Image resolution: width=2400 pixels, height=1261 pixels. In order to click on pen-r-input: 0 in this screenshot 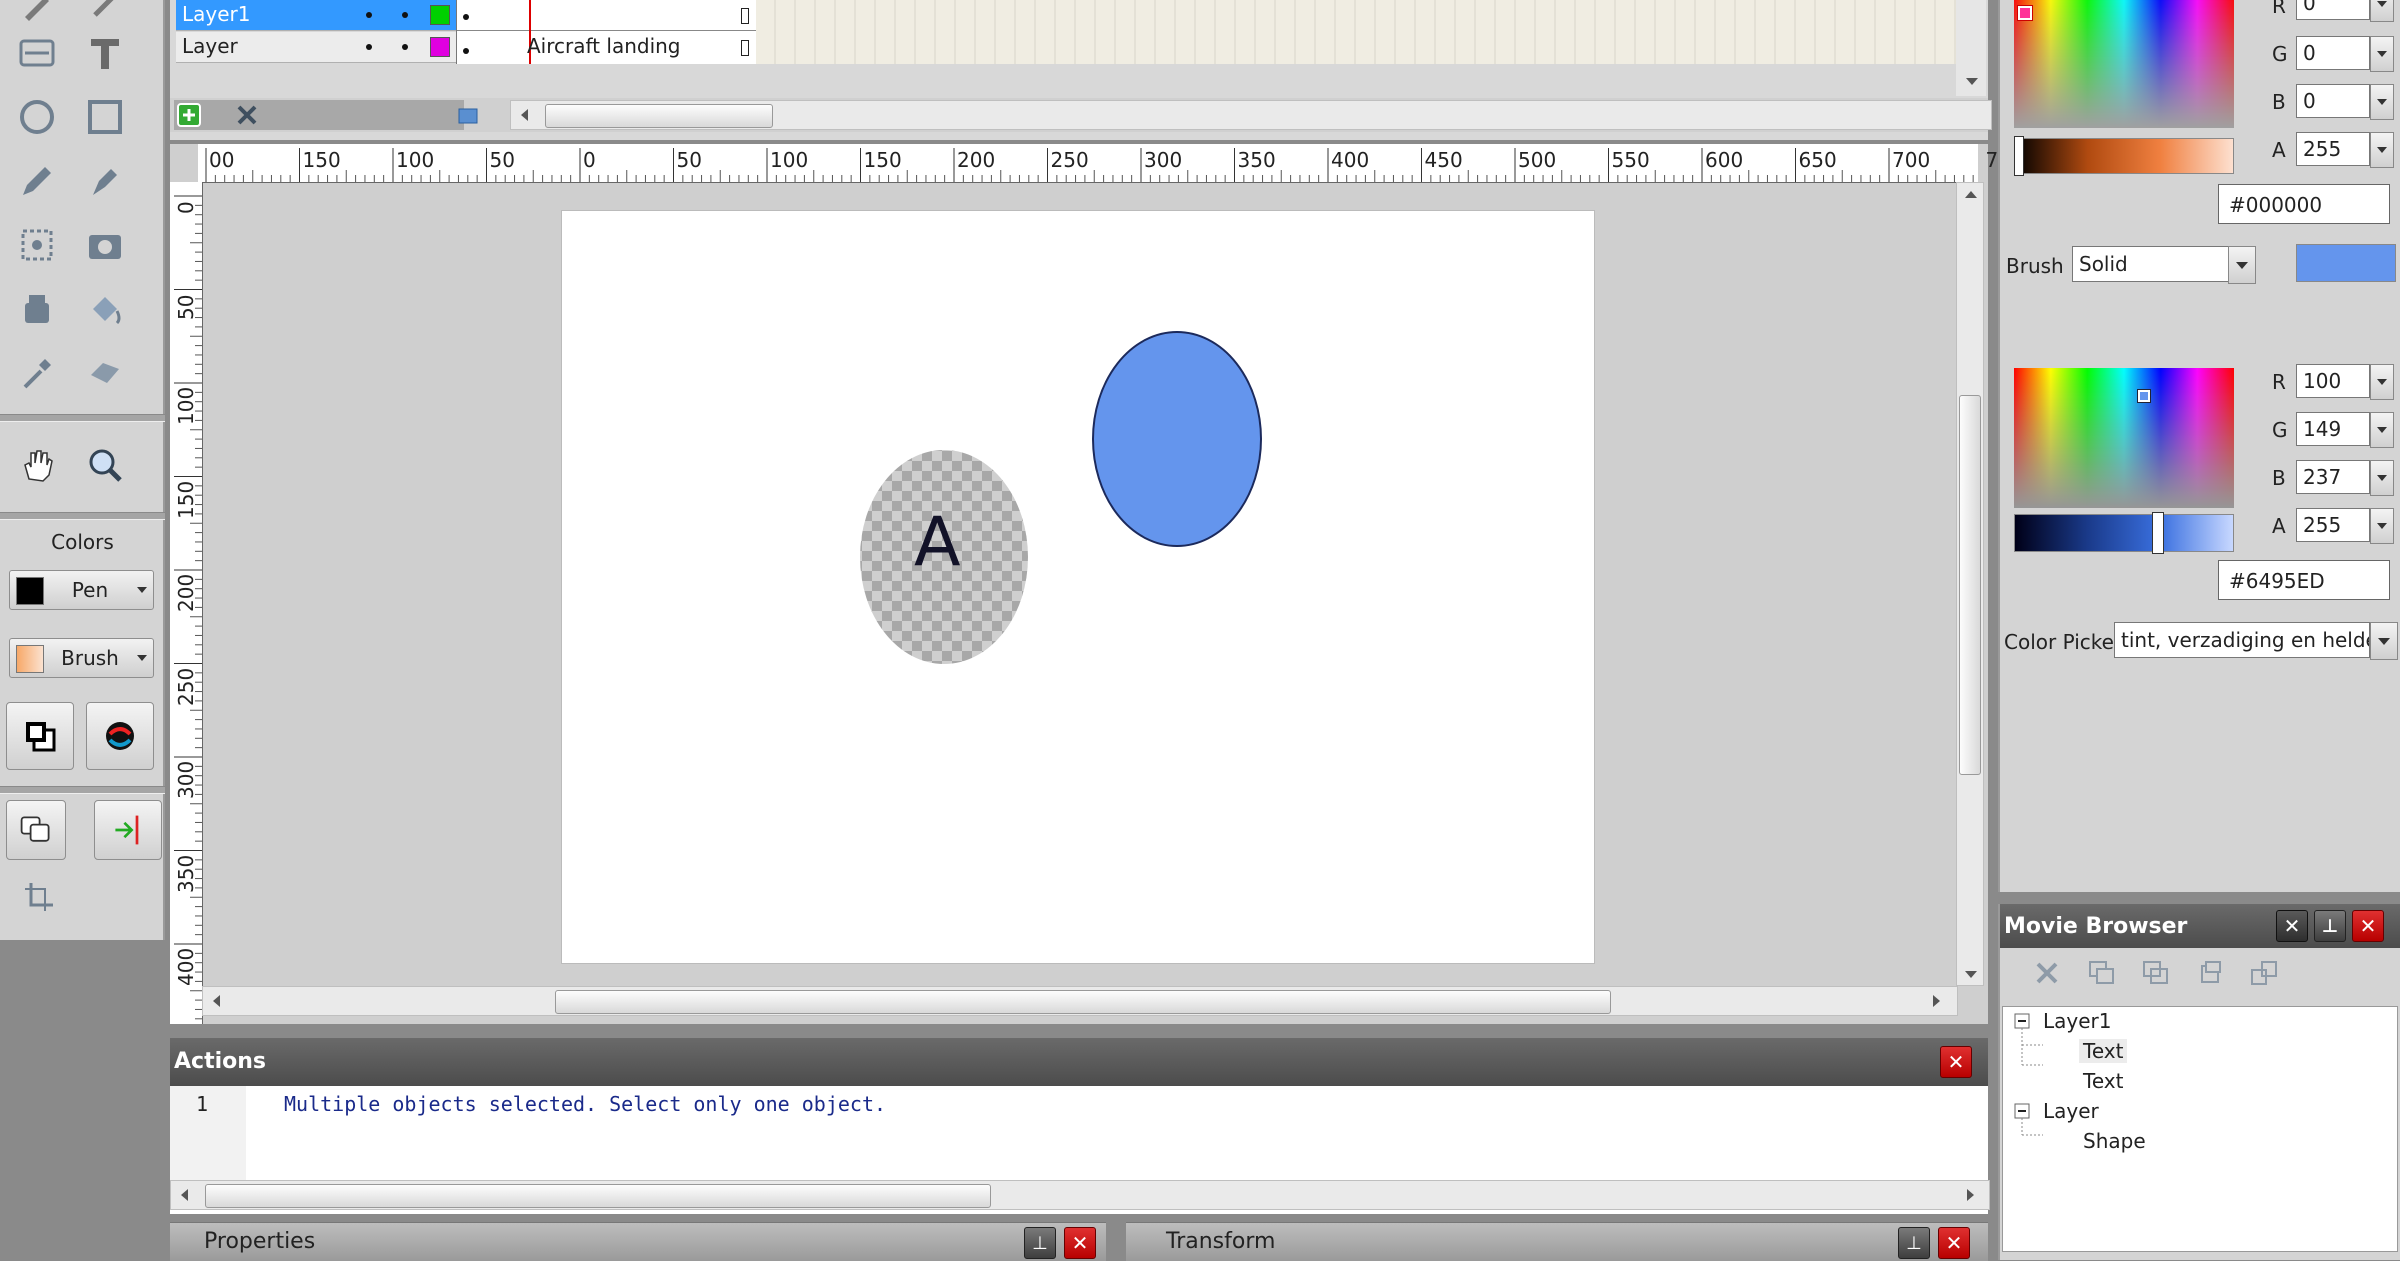, I will do `click(2333, 10)`.